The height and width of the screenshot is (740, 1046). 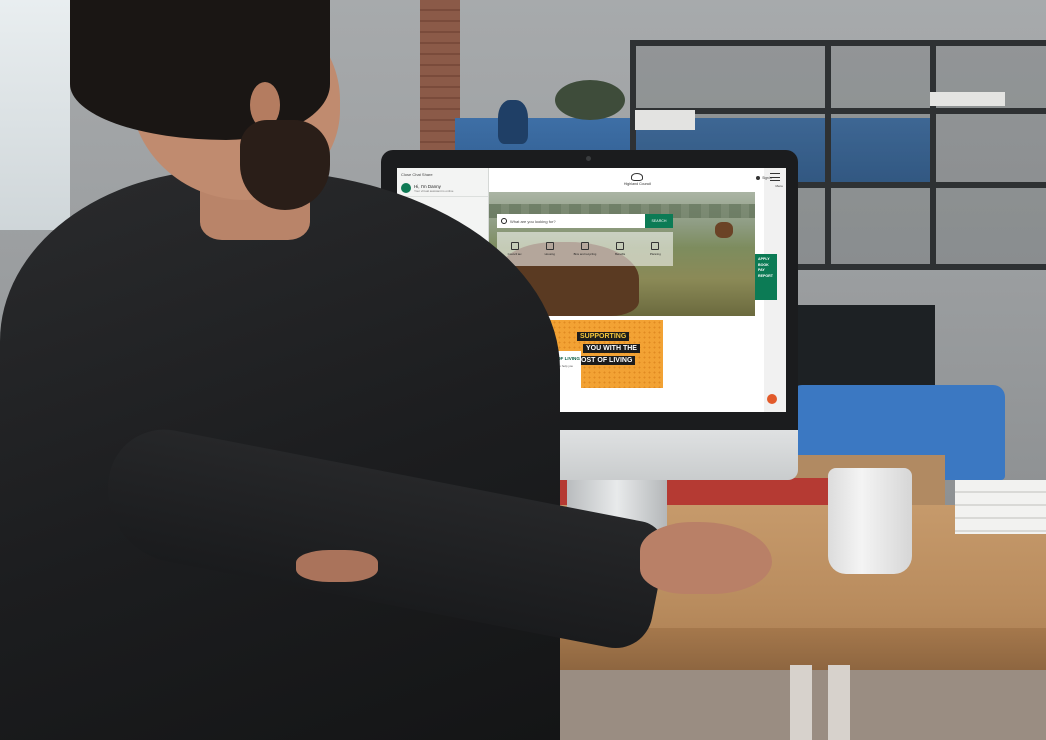 What do you see at coordinates (758, 178) in the screenshot?
I see `user-icon` at bounding box center [758, 178].